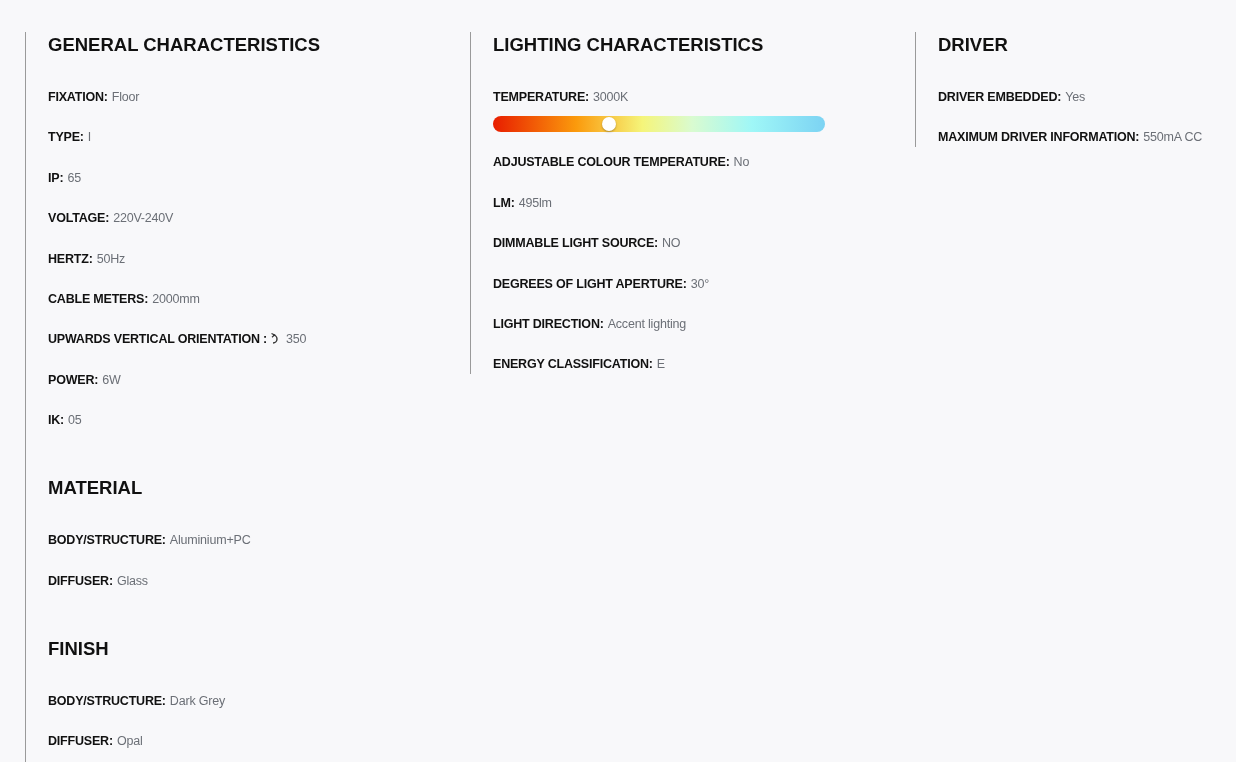 Image resolution: width=1236 pixels, height=762 pixels. Describe the element at coordinates (66, 138) in the screenshot. I see `spec-label: TYPE:` at that location.